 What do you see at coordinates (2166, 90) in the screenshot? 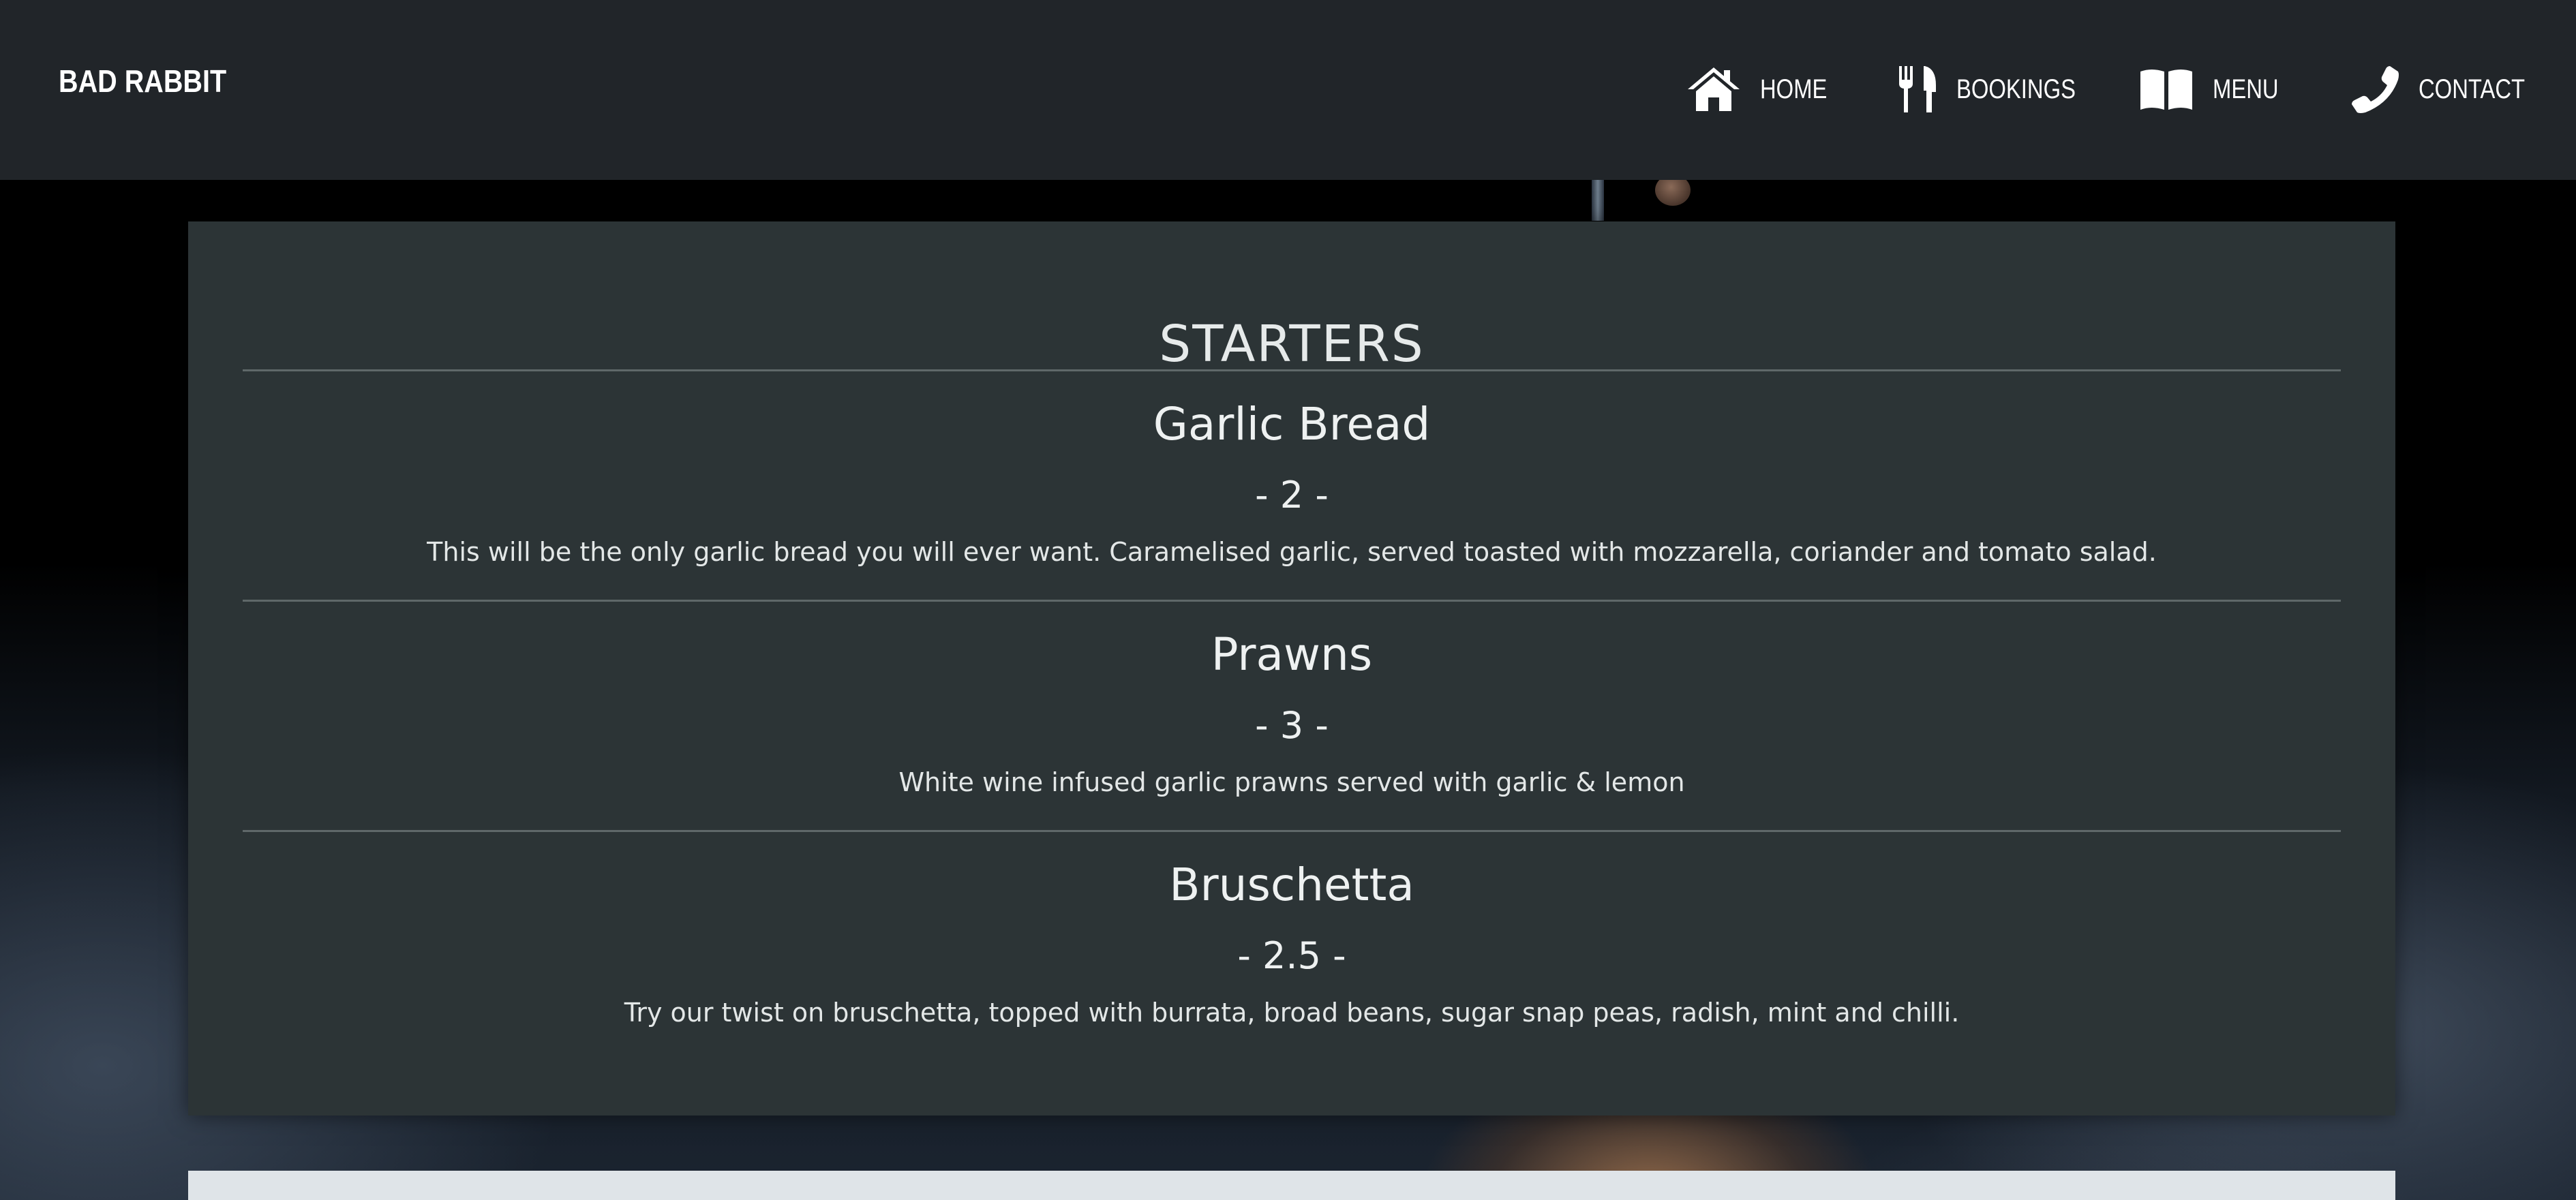
I see `book-icon` at bounding box center [2166, 90].